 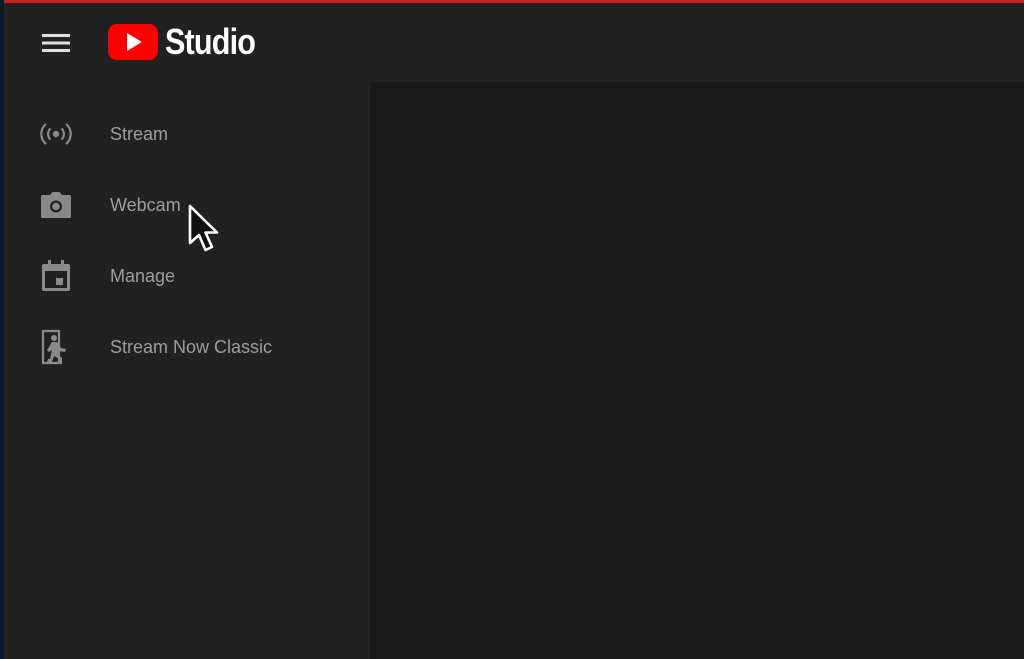 What do you see at coordinates (145, 204) in the screenshot?
I see `sidebar-item-label: Webcam` at bounding box center [145, 204].